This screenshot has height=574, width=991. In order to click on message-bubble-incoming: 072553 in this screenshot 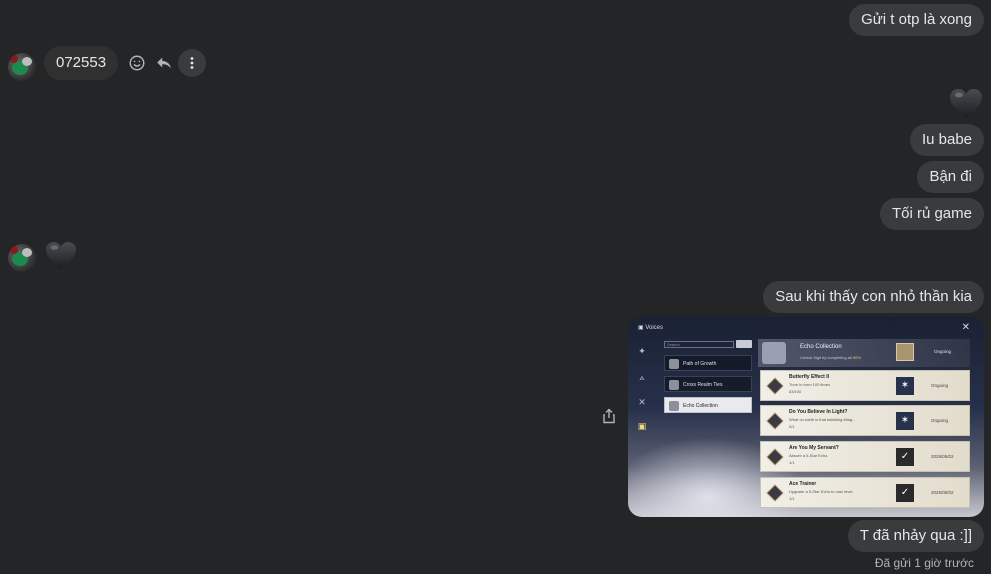, I will do `click(81, 63)`.